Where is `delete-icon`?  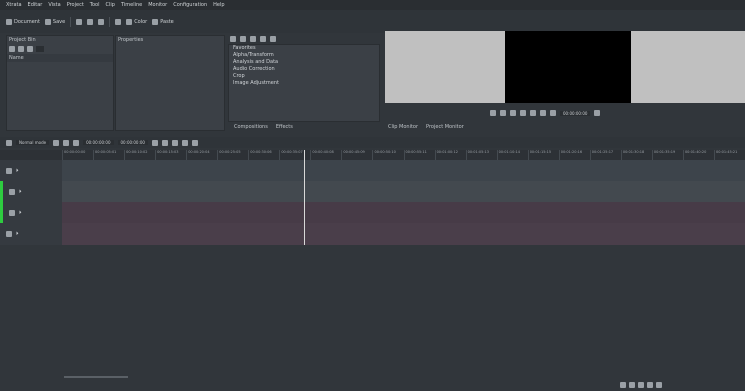
delete-icon is located at coordinates (30, 49).